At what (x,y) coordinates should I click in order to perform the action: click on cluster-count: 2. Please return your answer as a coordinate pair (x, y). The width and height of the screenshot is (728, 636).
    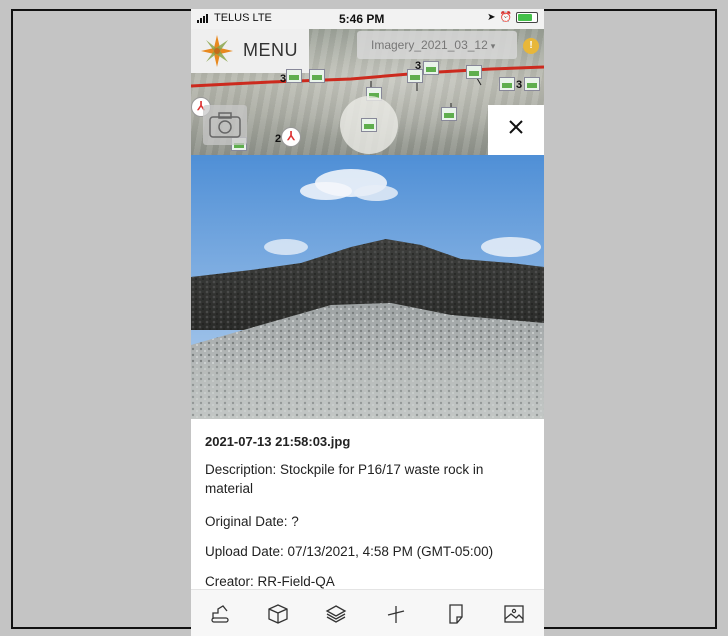
    Looking at the image, I should click on (278, 139).